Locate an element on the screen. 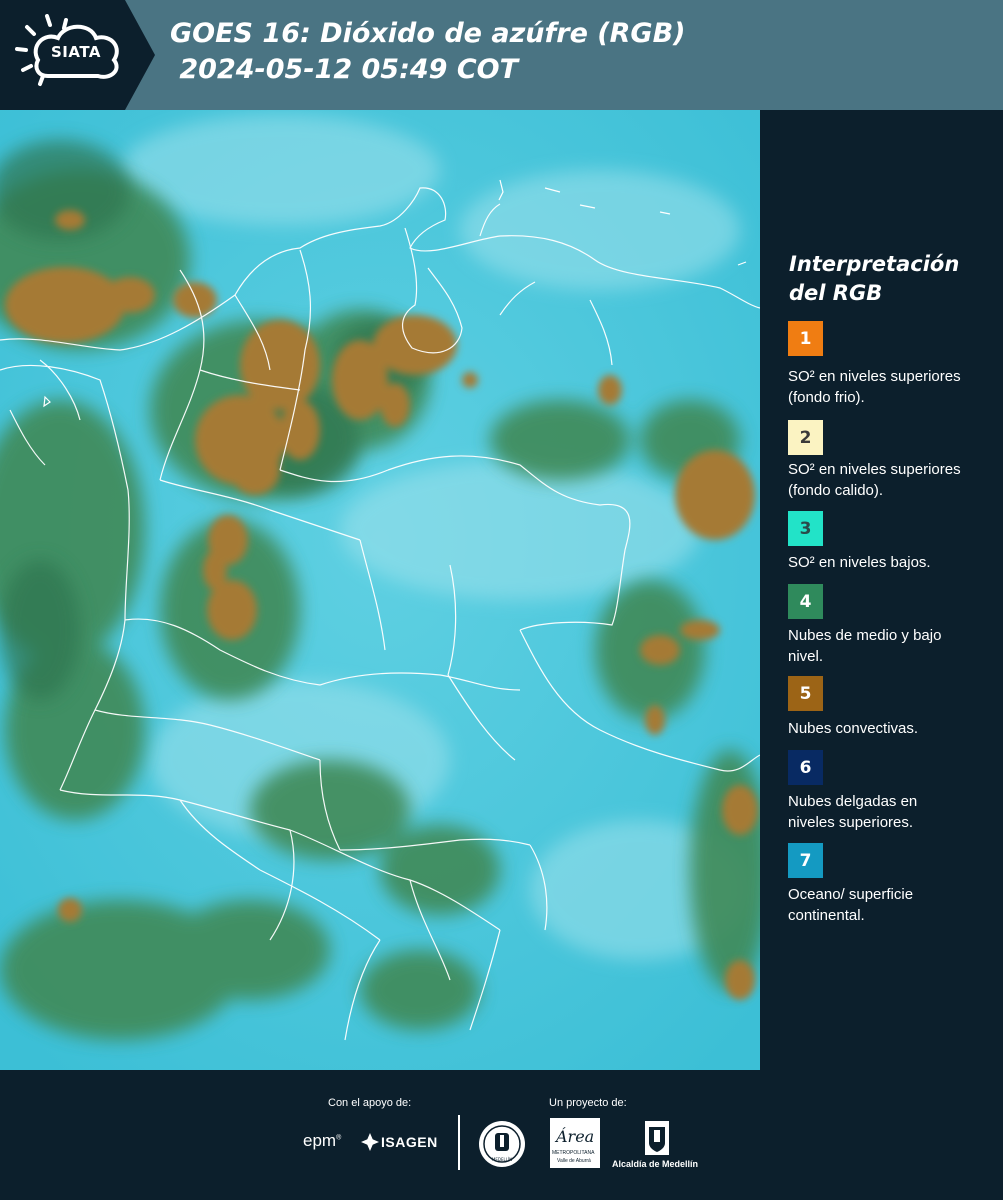 The image size is (1003, 1200). title-line-1: GOES 16: Dióxido de azúfre (RGB) is located at coordinates (428, 33).